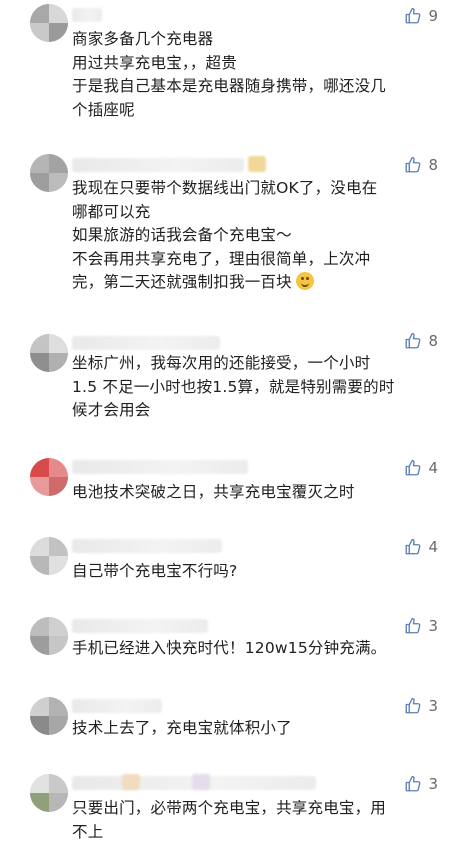  What do you see at coordinates (304, 281) in the screenshot?
I see `smiling-face-icon` at bounding box center [304, 281].